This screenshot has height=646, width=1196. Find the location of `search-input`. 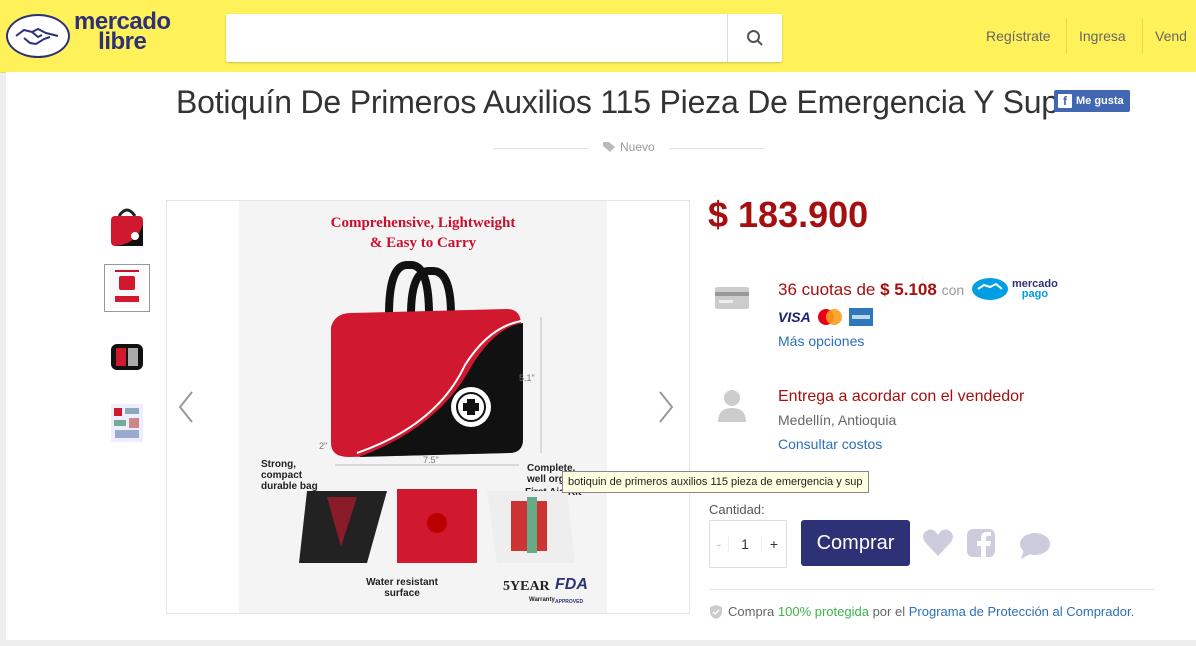

search-input is located at coordinates (481, 38).